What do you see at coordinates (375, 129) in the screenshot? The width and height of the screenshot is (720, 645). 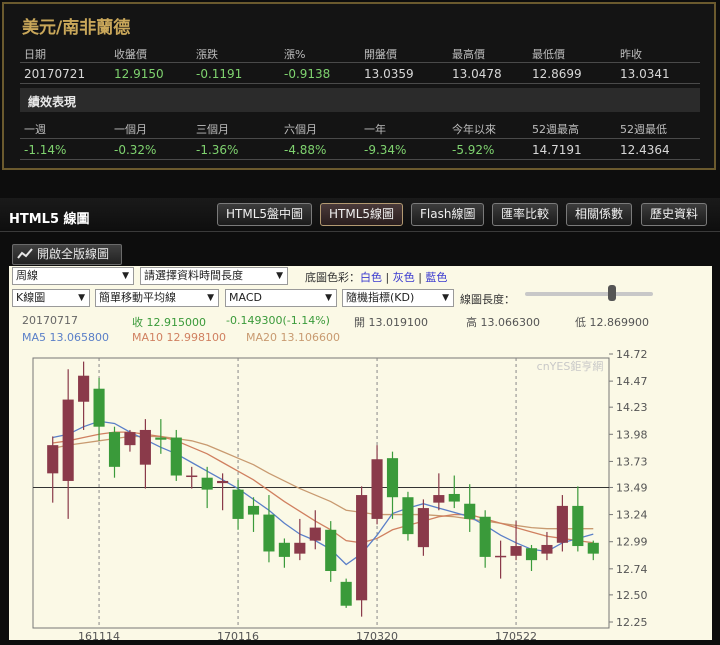 I see `perf-header-1y: 一年` at bounding box center [375, 129].